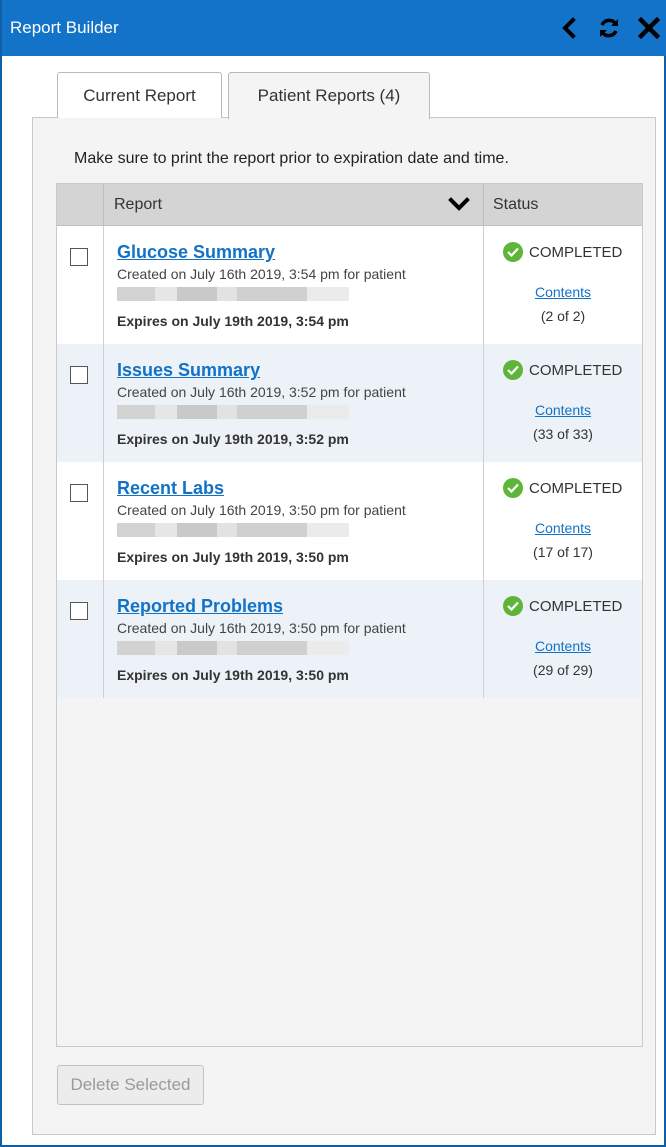 The width and height of the screenshot is (666, 1147). What do you see at coordinates (349, 205) in the screenshot?
I see `table-header: Report Status` at bounding box center [349, 205].